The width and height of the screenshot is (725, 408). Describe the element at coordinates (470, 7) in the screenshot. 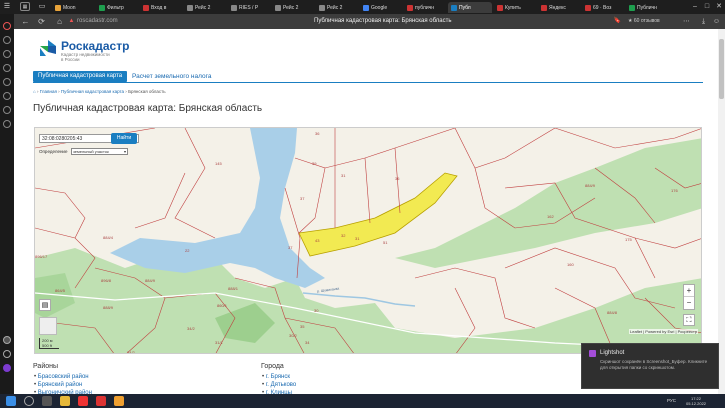

I see `browser-tab: Публ` at that location.